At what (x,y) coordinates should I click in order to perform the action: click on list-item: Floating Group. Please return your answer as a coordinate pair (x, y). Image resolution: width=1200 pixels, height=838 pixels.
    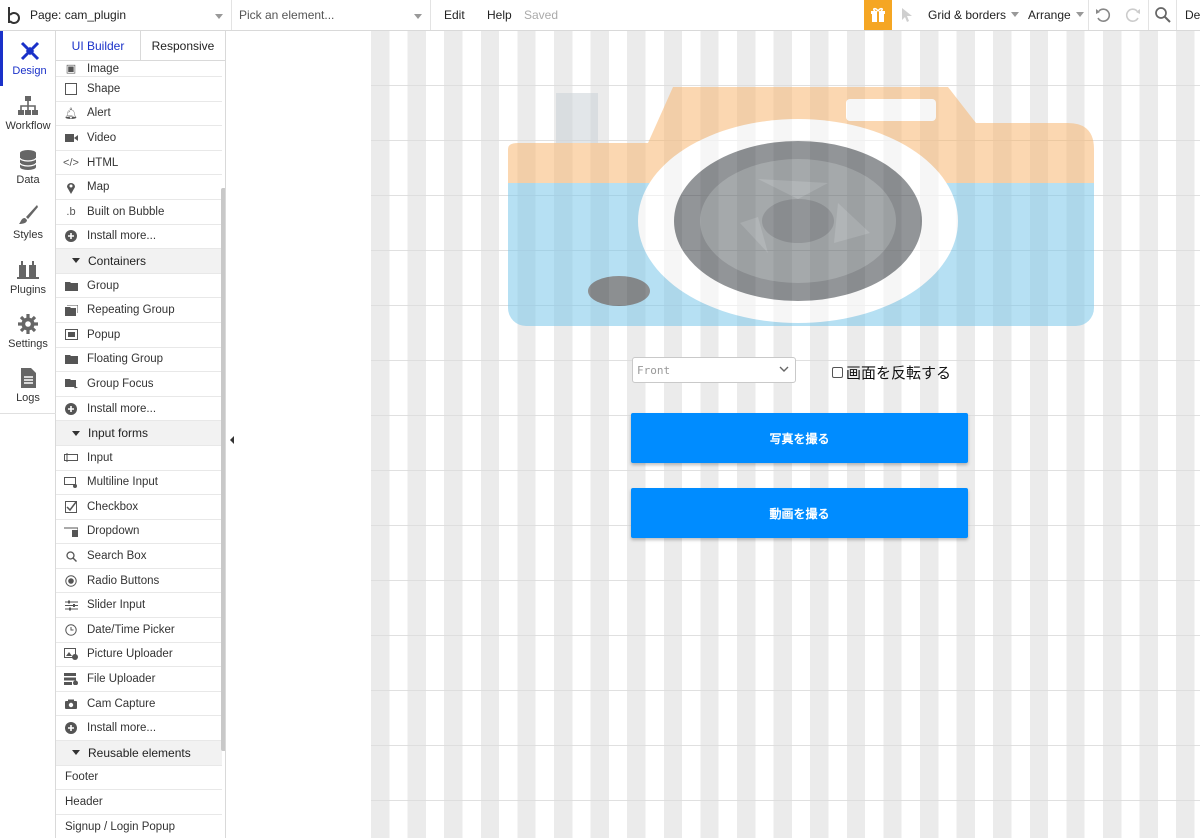
    Looking at the image, I should click on (139, 360).